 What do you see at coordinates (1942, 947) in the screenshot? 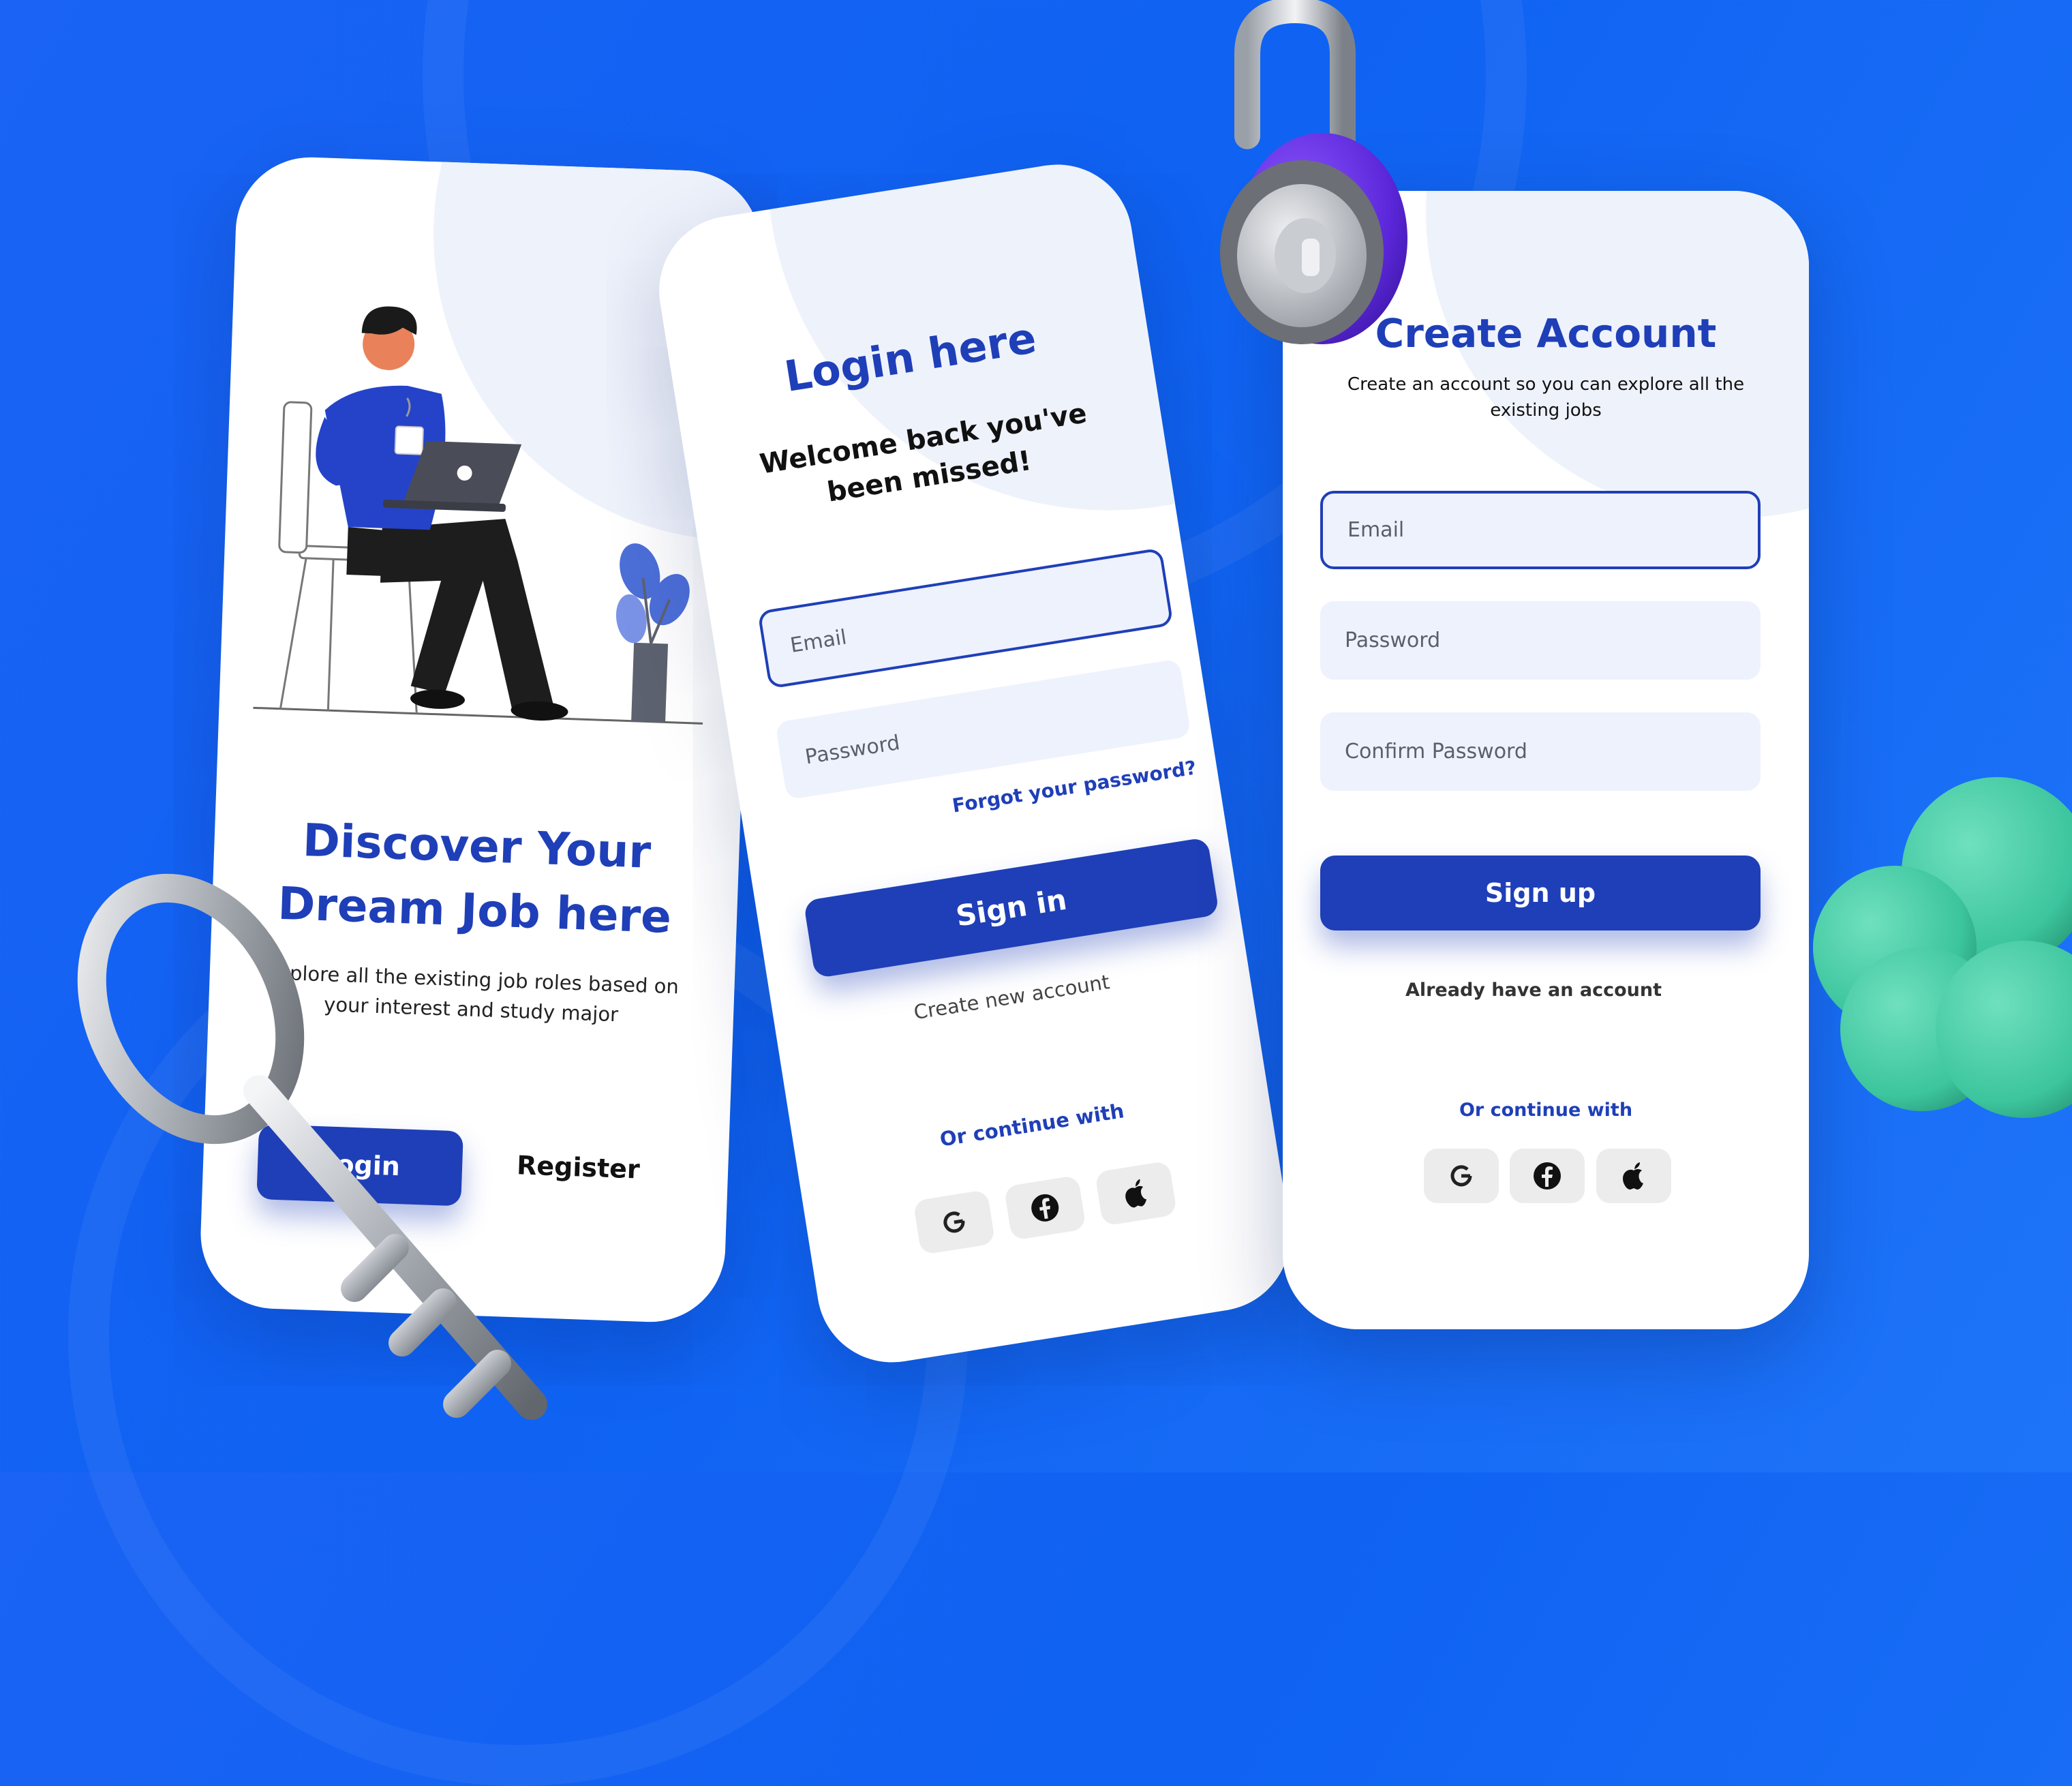
I see `cloud-3d` at bounding box center [1942, 947].